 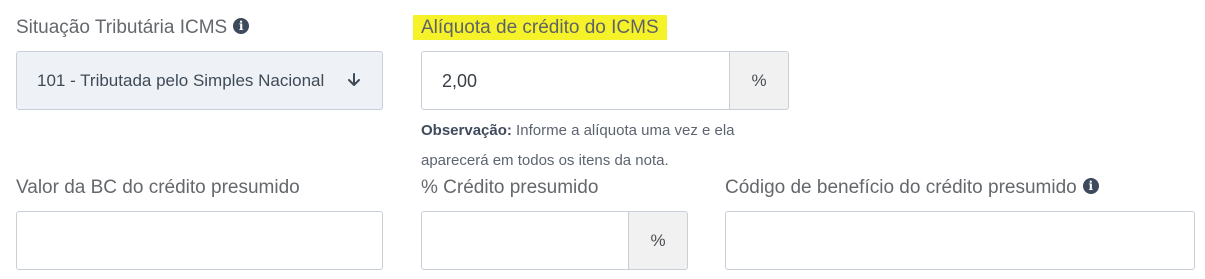 What do you see at coordinates (901, 187) in the screenshot?
I see `codigo-beneficio-label-text: Código de benefício do crédito presumido` at bounding box center [901, 187].